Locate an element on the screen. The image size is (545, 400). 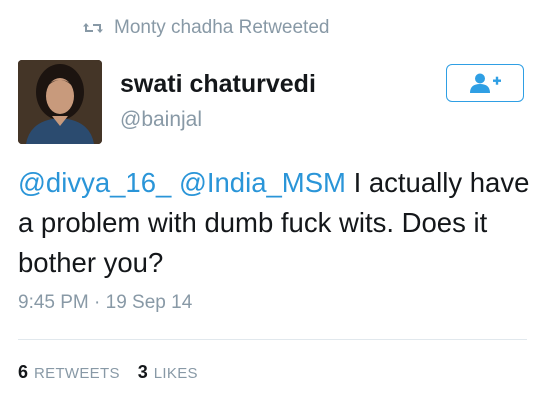
likes-stat: 3 LIKES is located at coordinates (168, 372).